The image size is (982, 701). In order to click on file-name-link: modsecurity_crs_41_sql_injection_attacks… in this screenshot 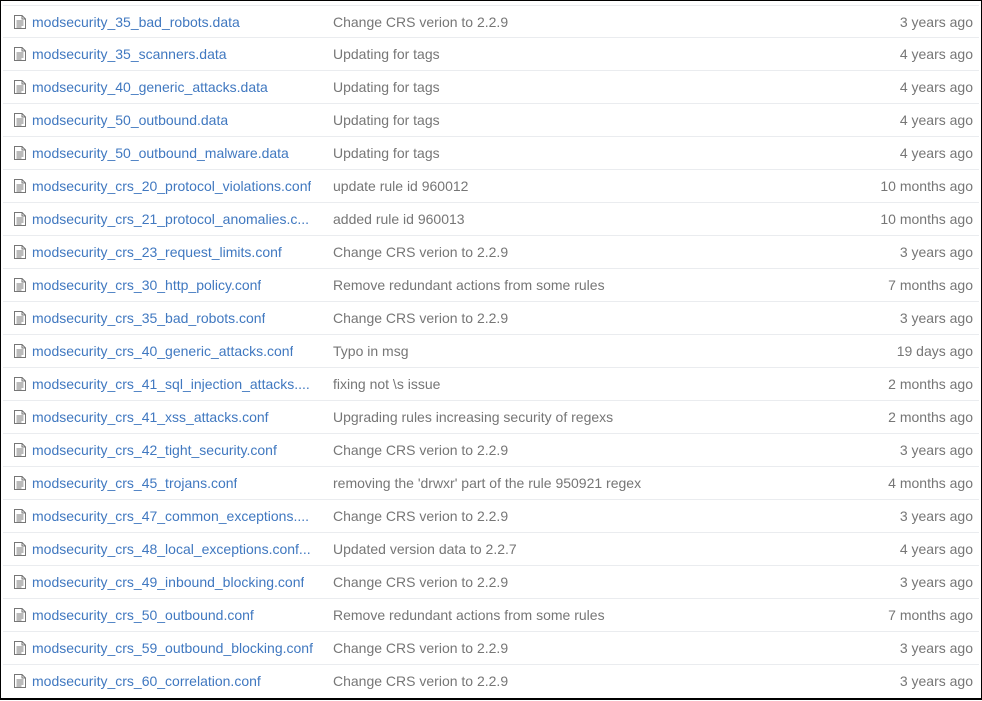, I will do `click(171, 384)`.